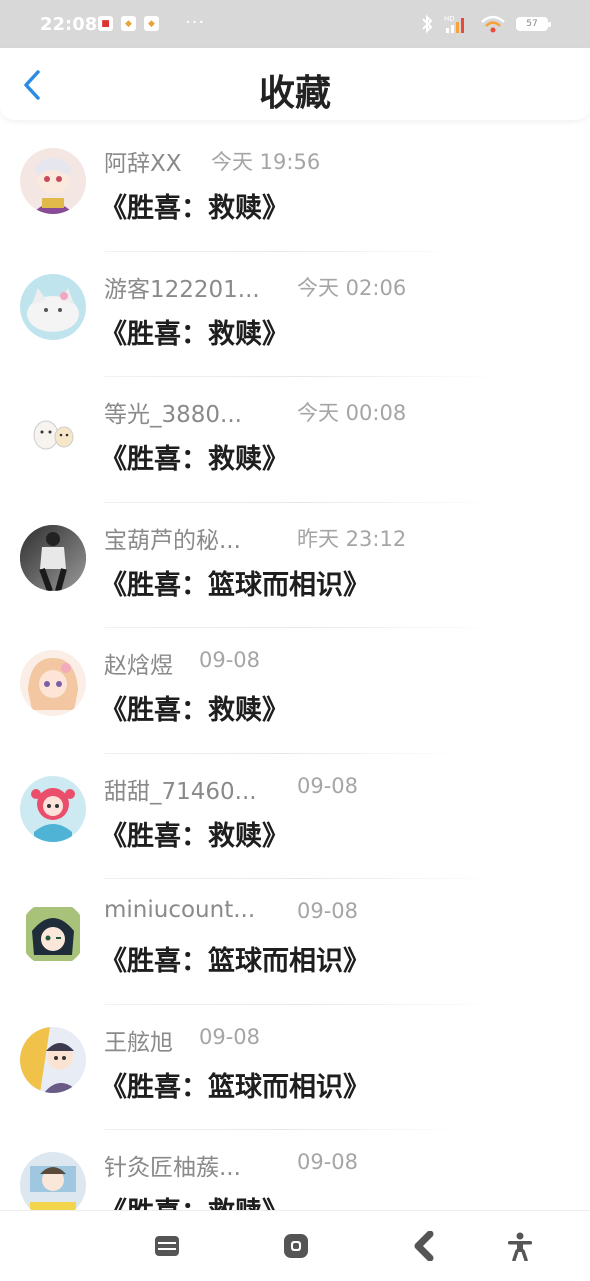 This screenshot has width=590, height=1281. Describe the element at coordinates (295, 691) in the screenshot. I see `list-item: 赵焓煜 09-08 《胜喜：救赎》` at that location.